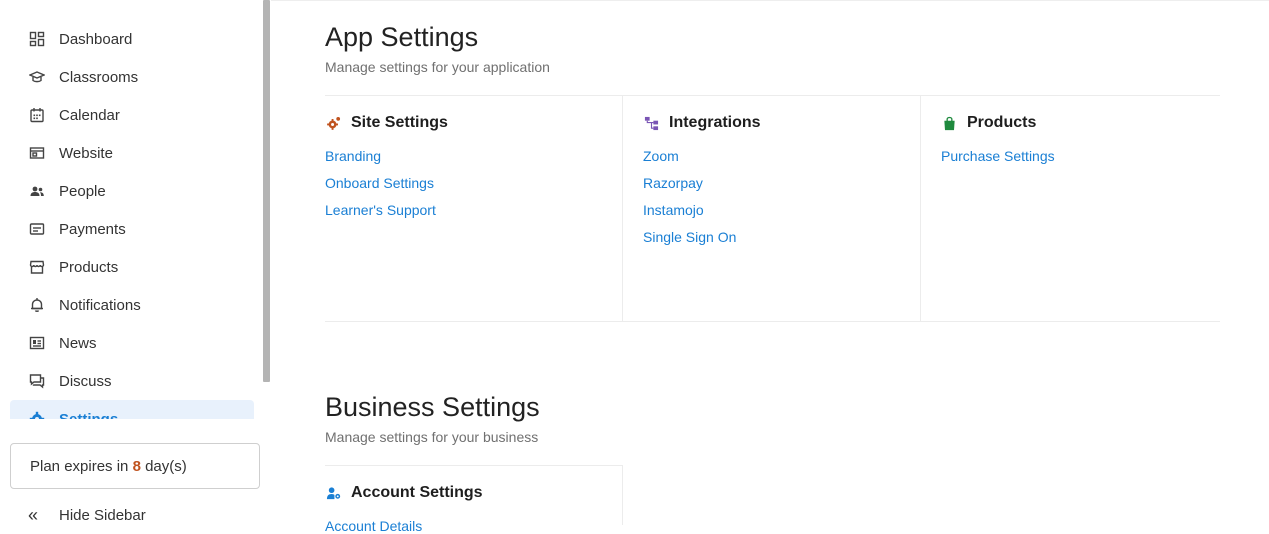  Describe the element at coordinates (132, 343) in the screenshot. I see `sidebar-item-news: News` at that location.